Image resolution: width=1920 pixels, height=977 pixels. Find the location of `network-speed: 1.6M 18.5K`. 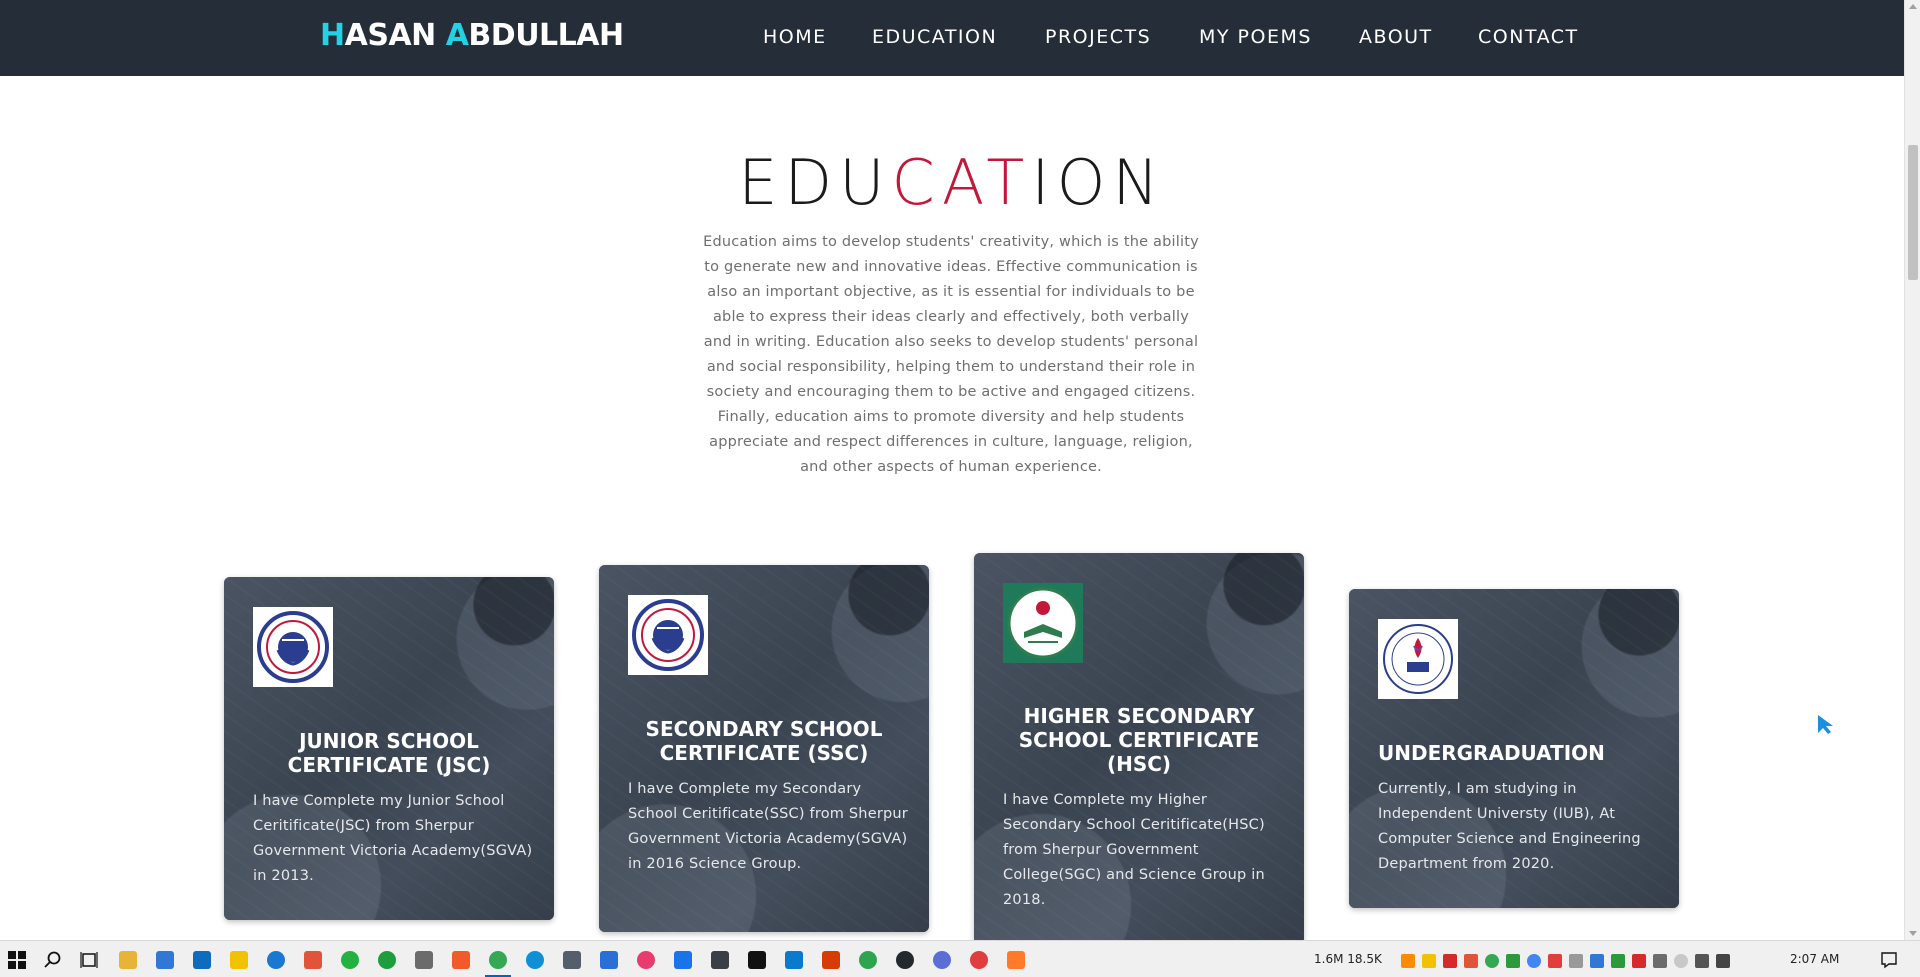

network-speed: 1.6M 18.5K is located at coordinates (1348, 959).